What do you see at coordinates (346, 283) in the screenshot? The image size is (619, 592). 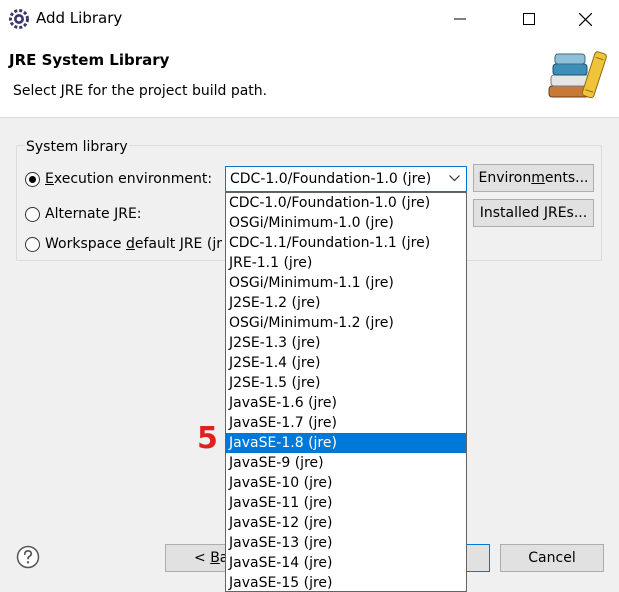 I see `dropdown-item: OSGi/Minimum-1.1 (jre)` at bounding box center [346, 283].